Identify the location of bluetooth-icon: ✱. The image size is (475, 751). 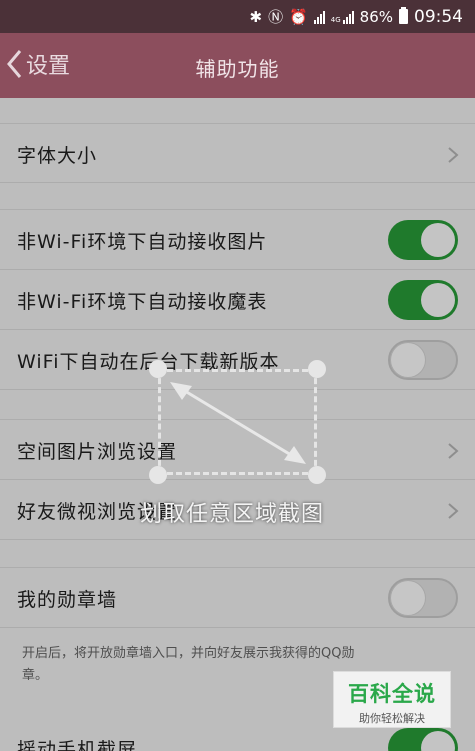
(256, 16).